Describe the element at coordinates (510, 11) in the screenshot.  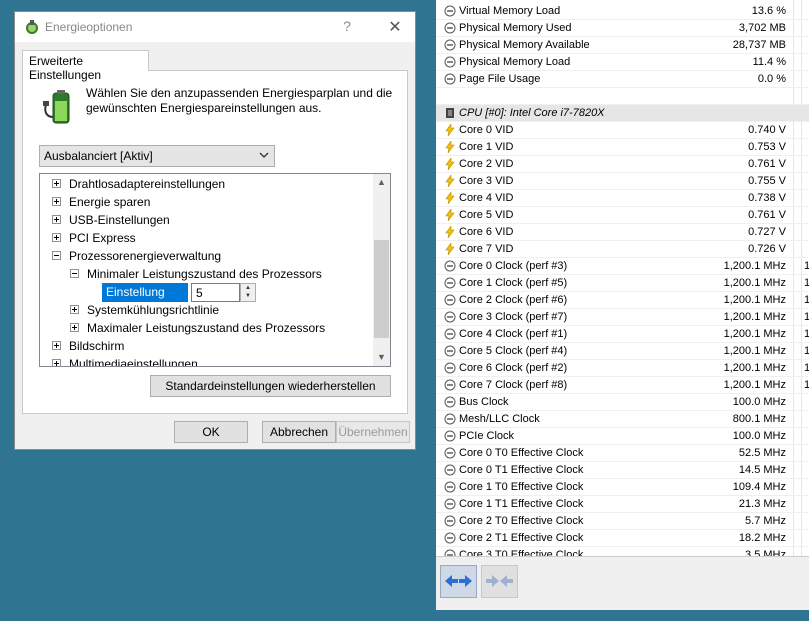
I see `sensor-label: Virtual Memory Load` at that location.